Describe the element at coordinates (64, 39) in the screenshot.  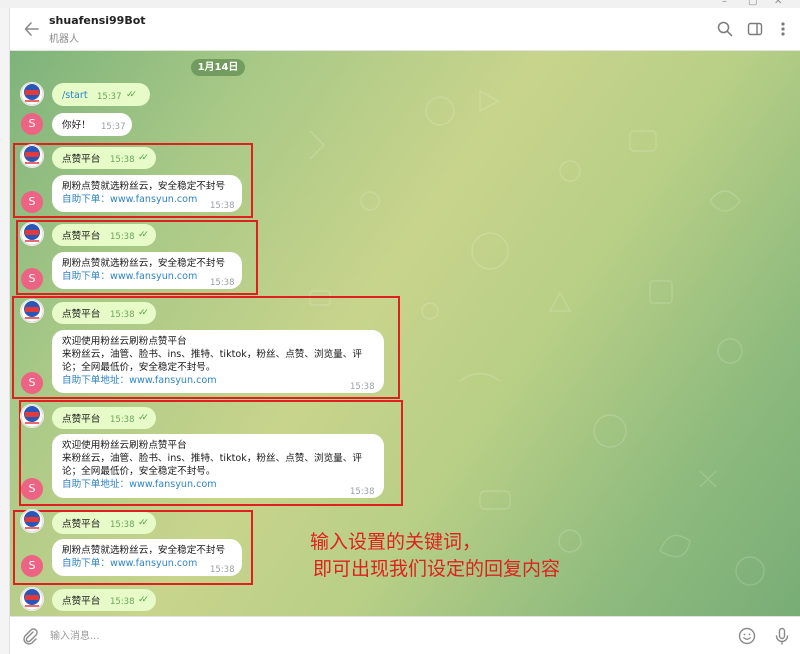
I see `chat-subtitle: 机器人` at that location.